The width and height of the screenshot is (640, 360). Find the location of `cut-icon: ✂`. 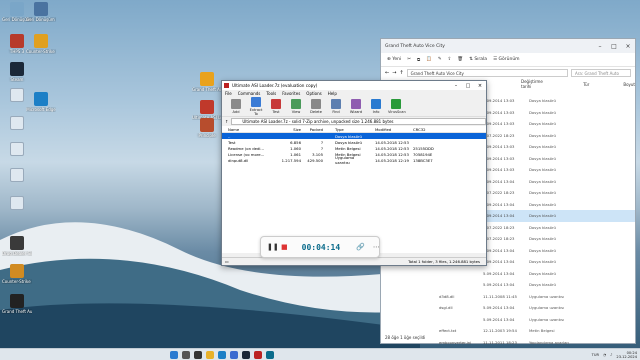

cut-icon: ✂ is located at coordinates (409, 59).